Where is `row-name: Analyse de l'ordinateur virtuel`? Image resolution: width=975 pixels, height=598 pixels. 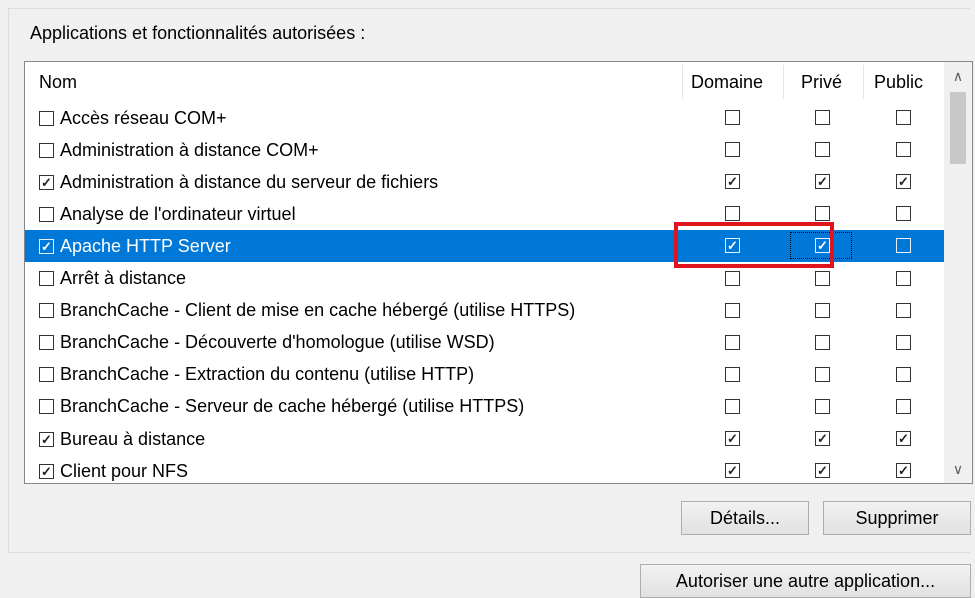
row-name: Analyse de l'ordinateur virtuel is located at coordinates (178, 213).